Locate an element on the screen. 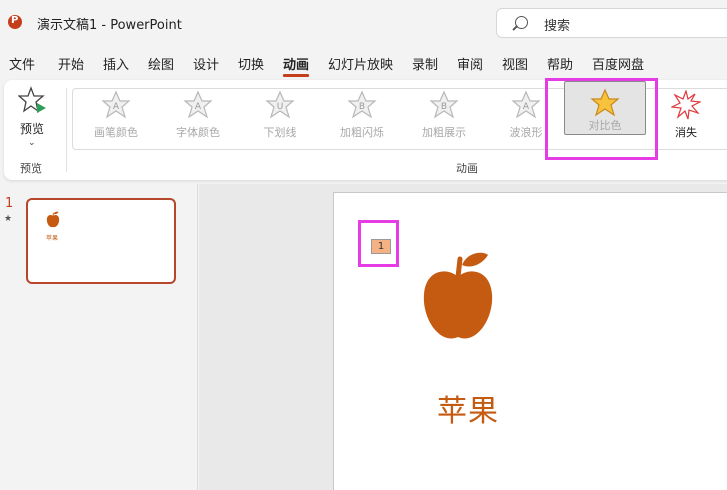  preview-star-icon is located at coordinates (32, 99).